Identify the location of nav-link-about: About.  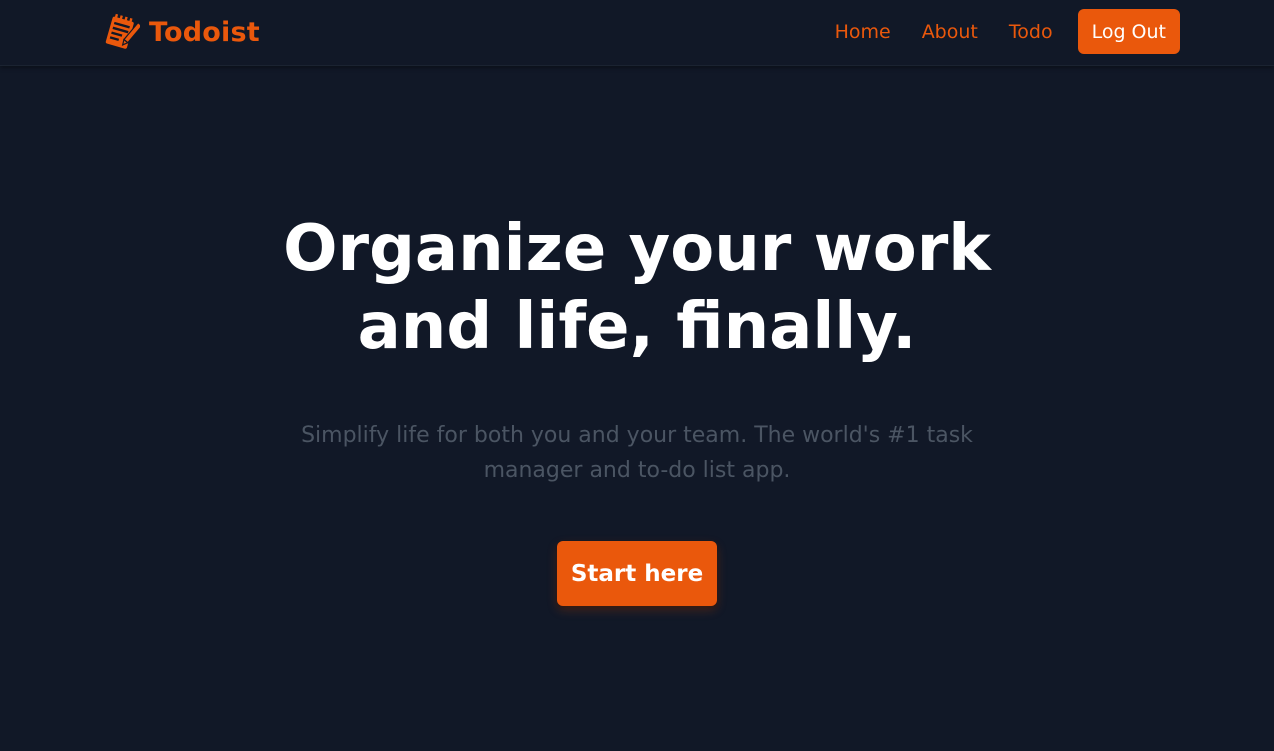
(950, 32).